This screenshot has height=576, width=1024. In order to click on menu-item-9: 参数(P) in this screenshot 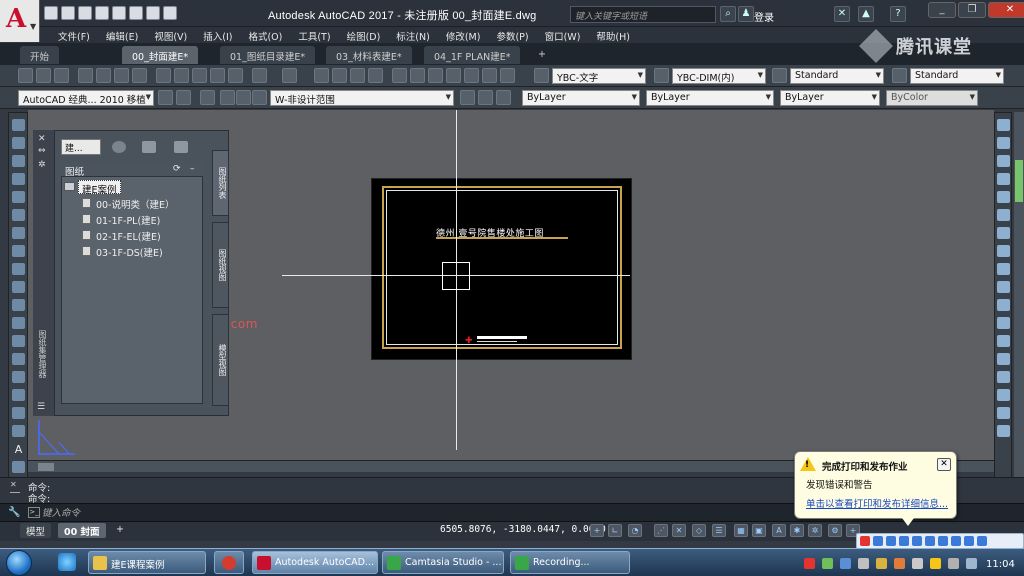, I will do `click(512, 35)`.